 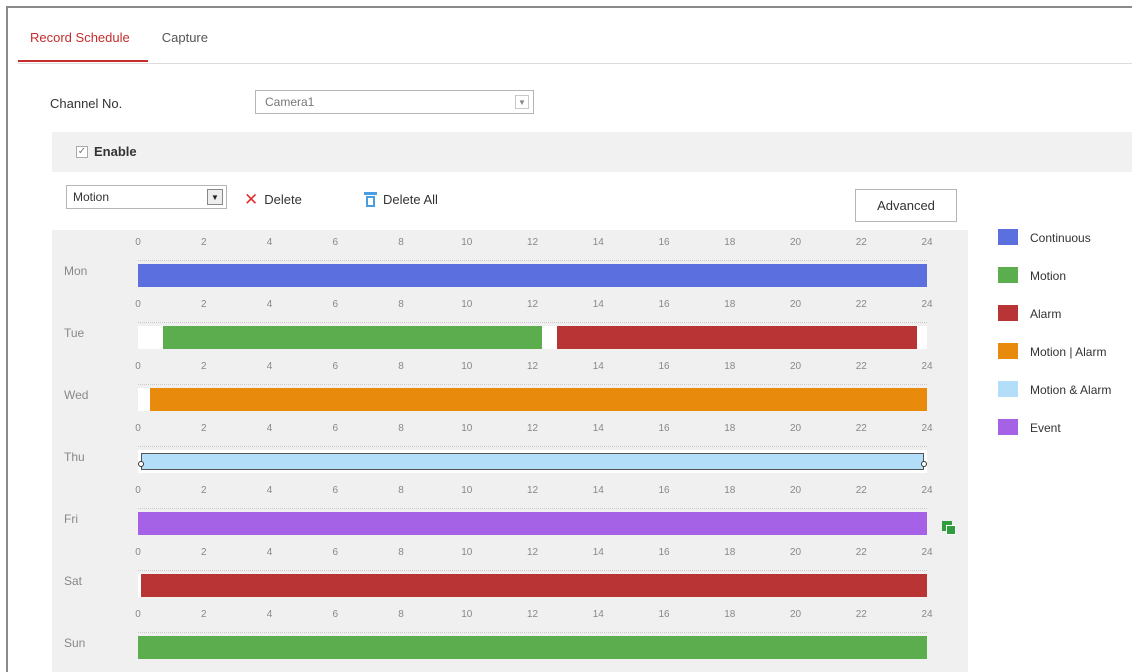 What do you see at coordinates (185, 42) in the screenshot?
I see `tab-capture: Capture` at bounding box center [185, 42].